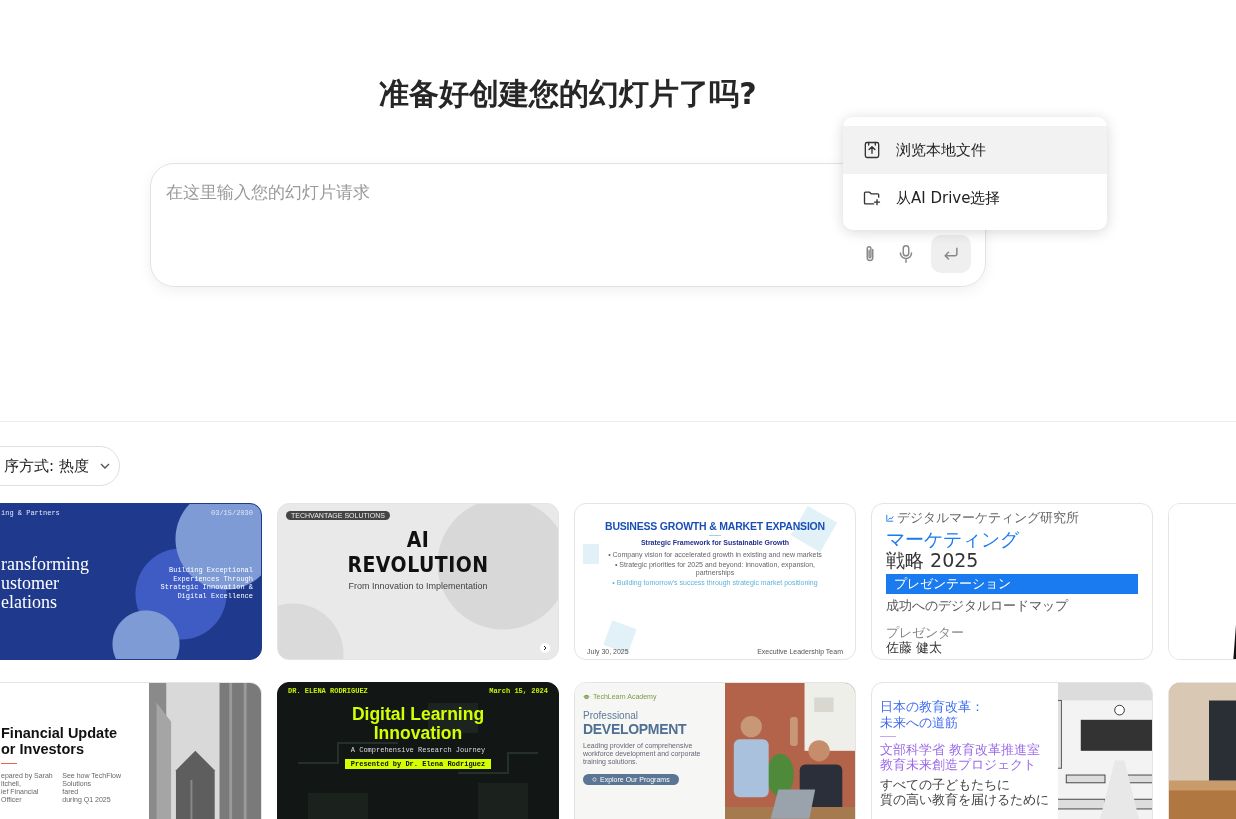  What do you see at coordinates (915, 647) in the screenshot?
I see `presenter-name: 佐藤 健太` at bounding box center [915, 647].